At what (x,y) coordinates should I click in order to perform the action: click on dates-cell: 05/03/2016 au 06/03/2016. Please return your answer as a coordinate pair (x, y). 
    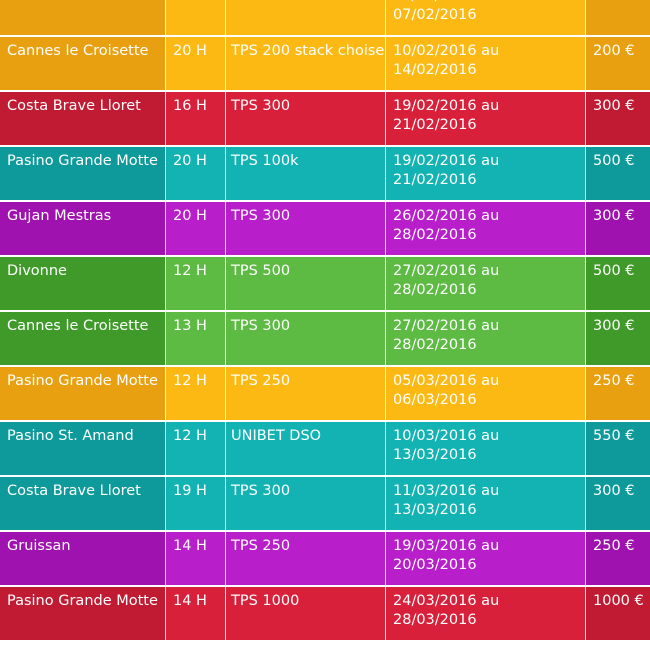
    Looking at the image, I should click on (486, 393).